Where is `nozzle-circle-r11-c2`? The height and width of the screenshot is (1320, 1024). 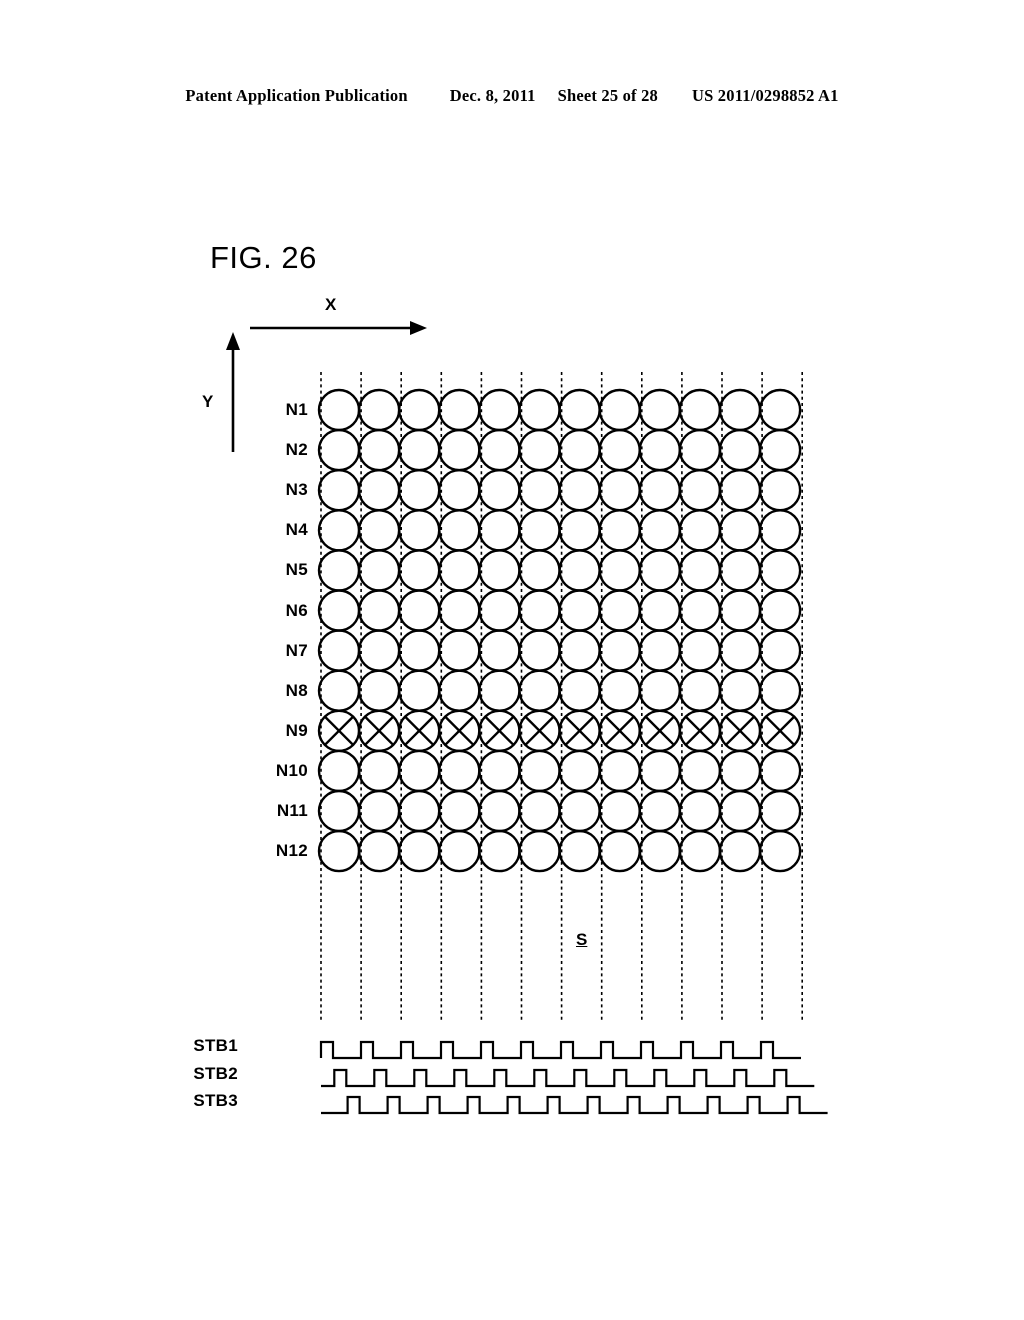 nozzle-circle-r11-c2 is located at coordinates (379, 811).